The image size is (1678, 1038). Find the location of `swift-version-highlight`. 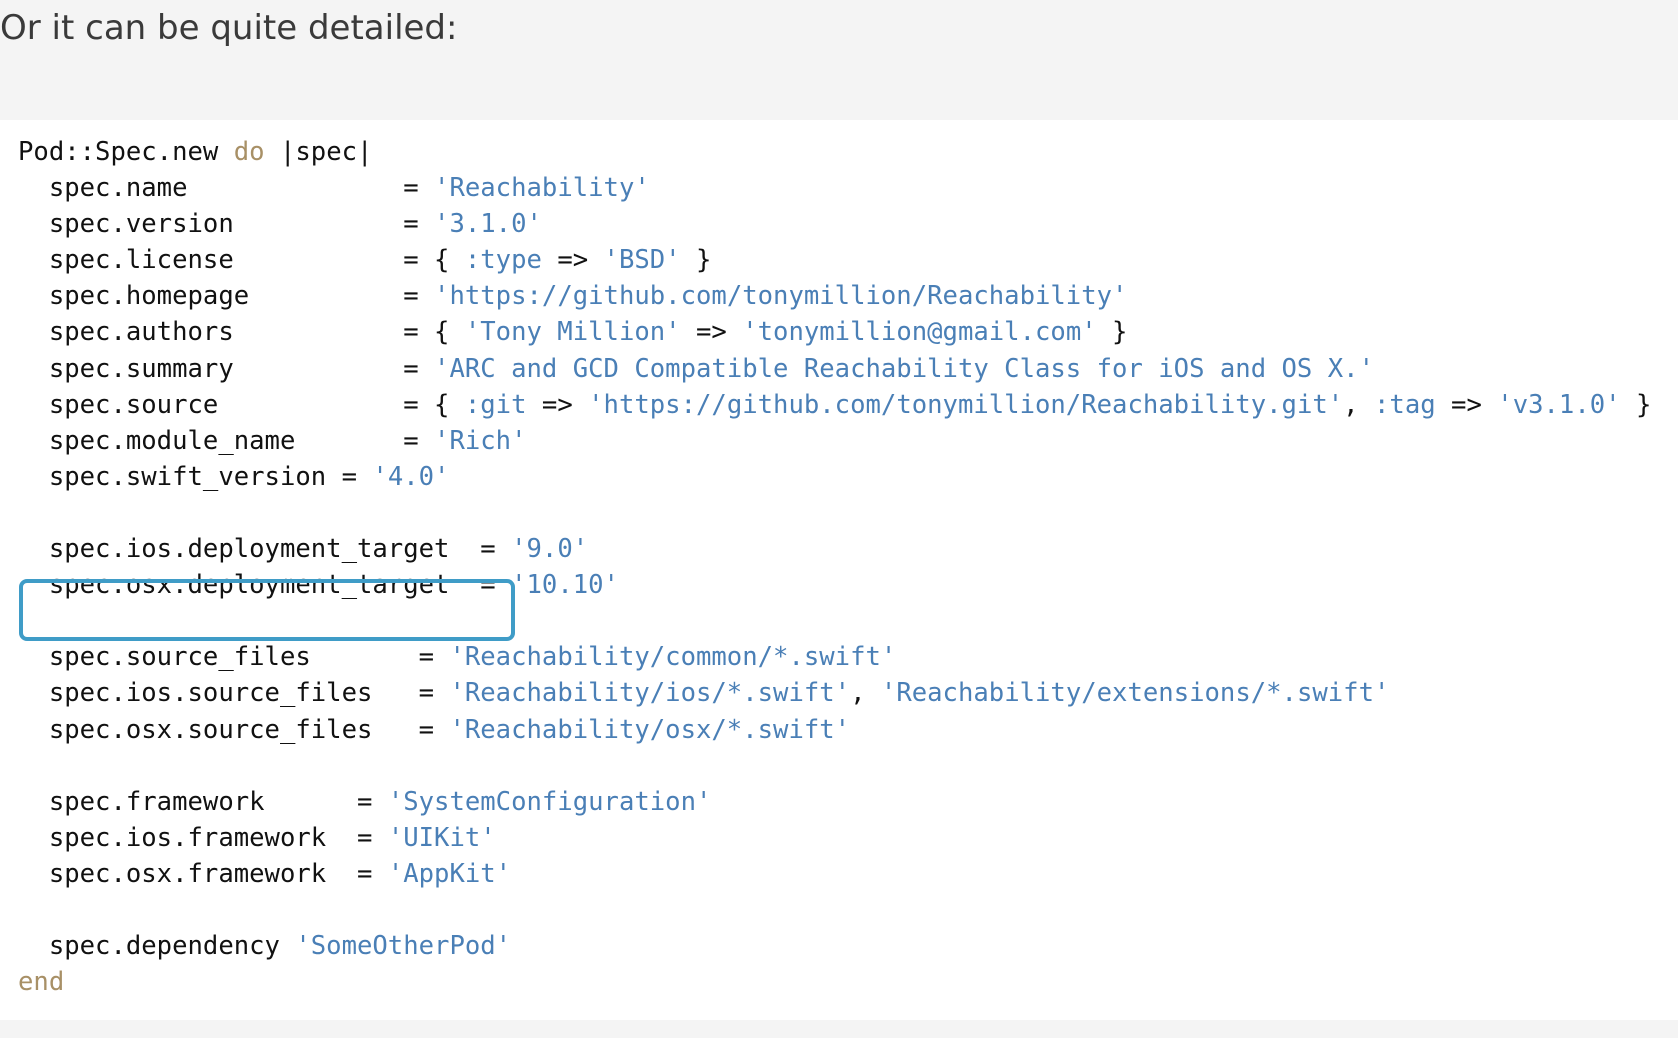

swift-version-highlight is located at coordinates (267, 610).